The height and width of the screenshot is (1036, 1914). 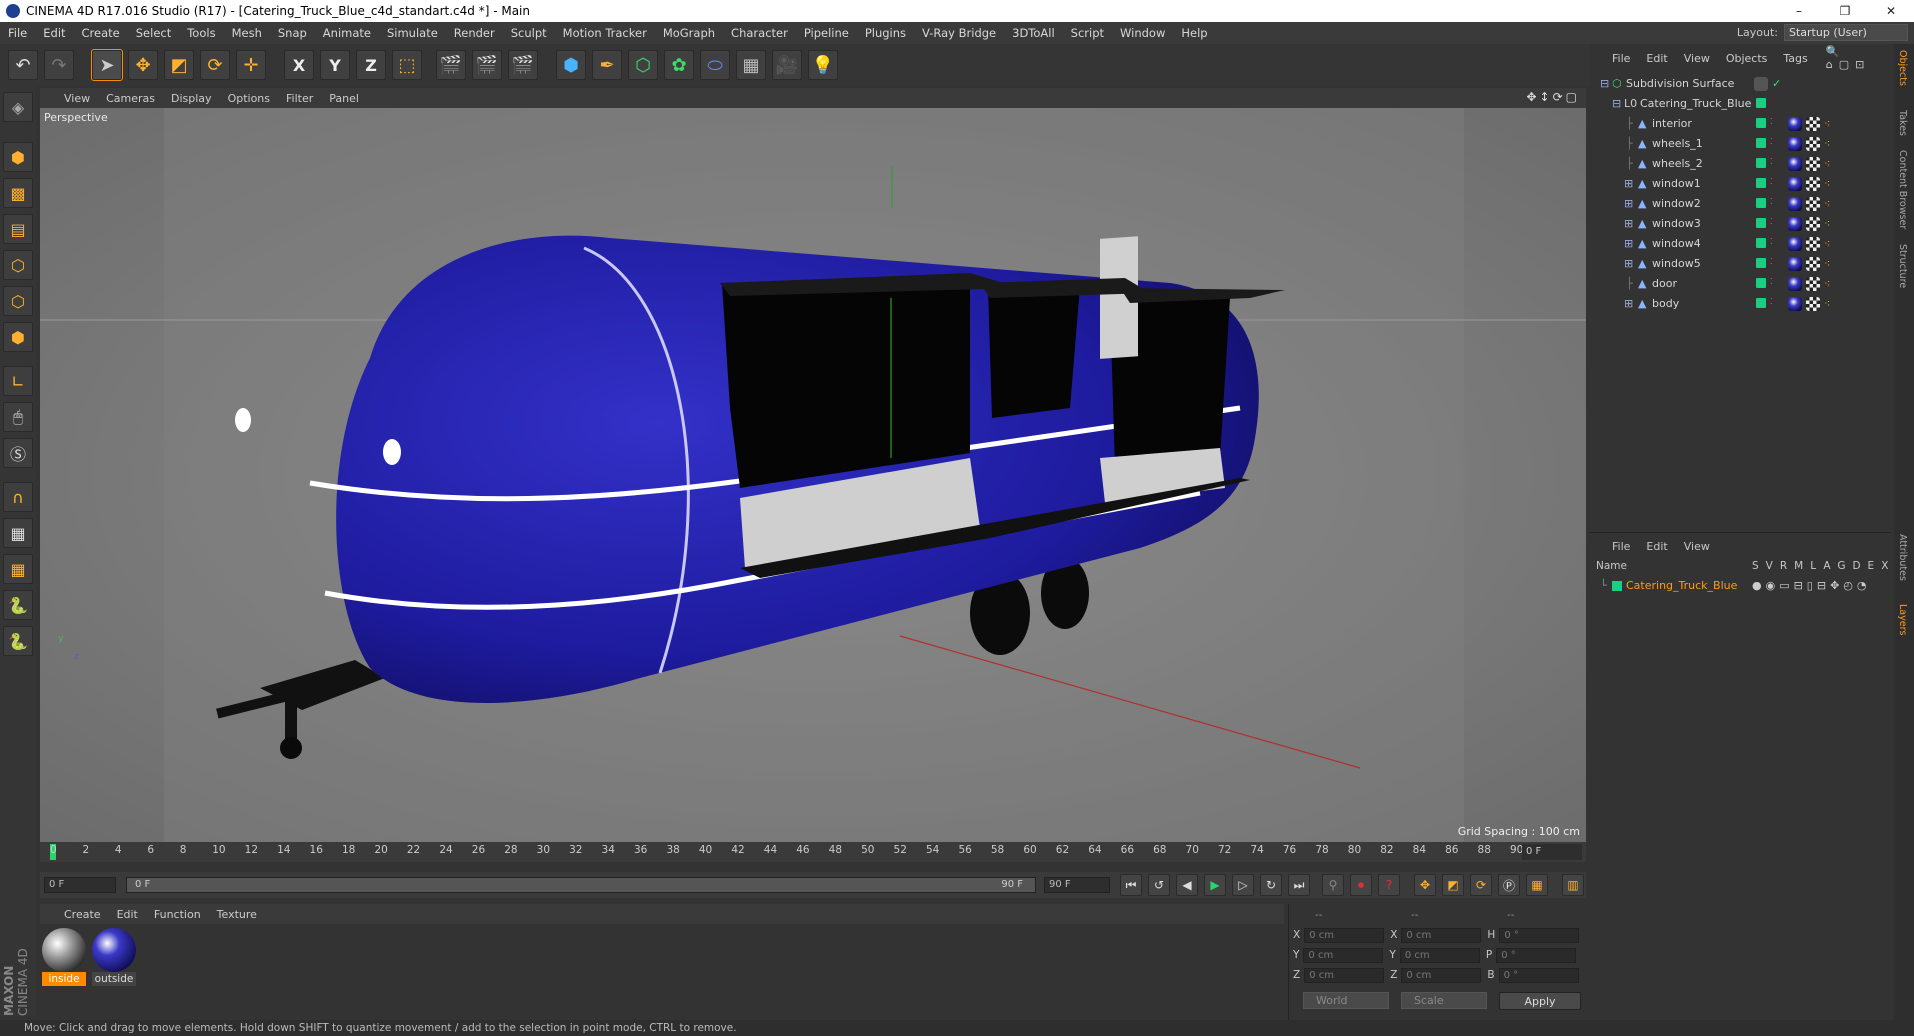 What do you see at coordinates (1033, 33) in the screenshot?
I see `menu-3dtoall: 3DToAll` at bounding box center [1033, 33].